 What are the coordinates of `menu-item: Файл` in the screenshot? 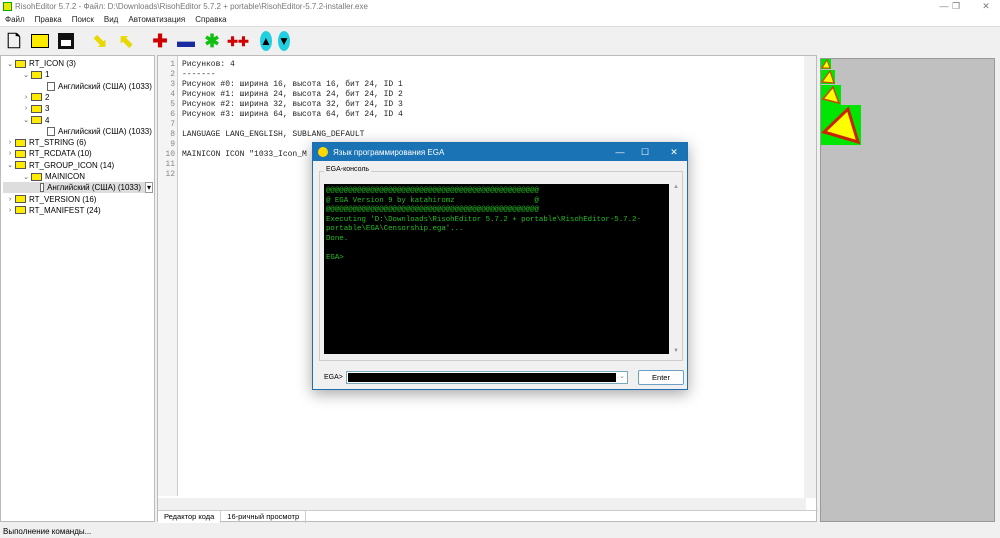 It's located at (15, 19).